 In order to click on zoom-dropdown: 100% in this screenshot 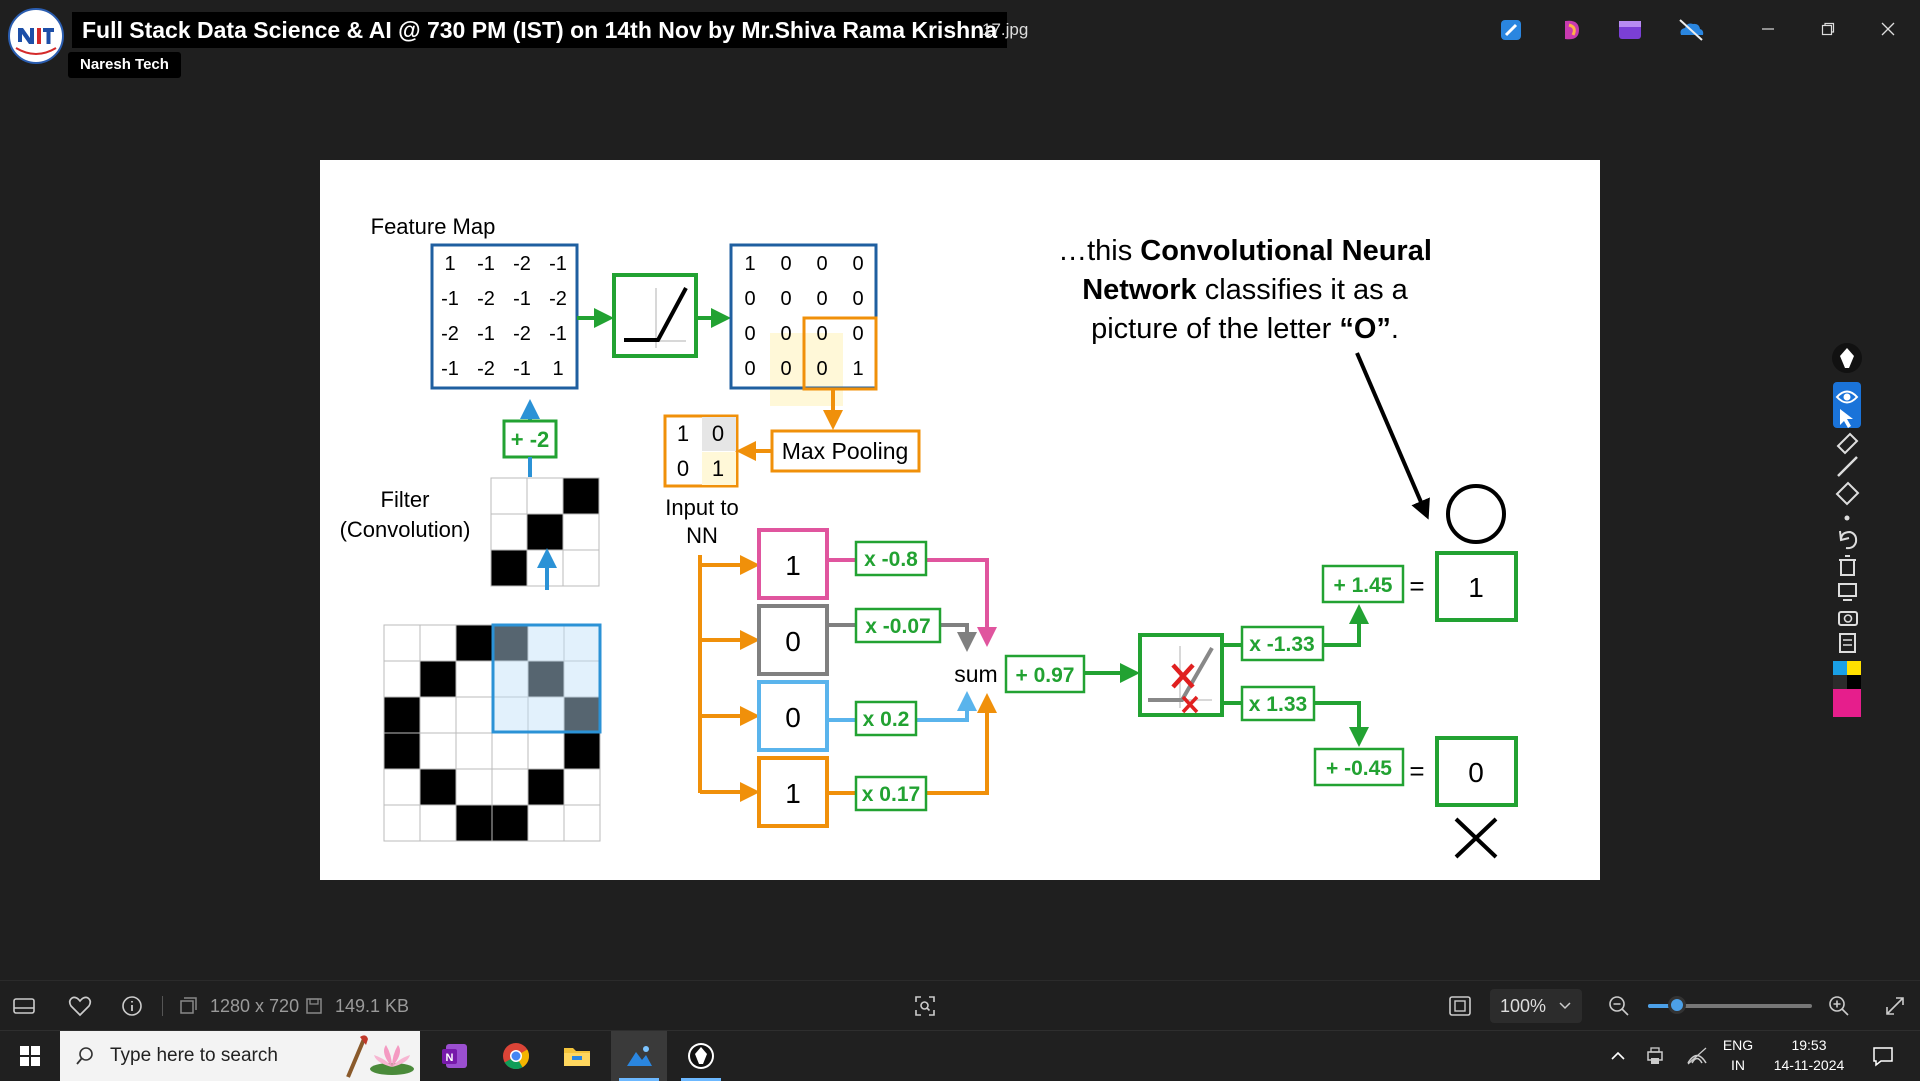, I will do `click(1536, 1006)`.